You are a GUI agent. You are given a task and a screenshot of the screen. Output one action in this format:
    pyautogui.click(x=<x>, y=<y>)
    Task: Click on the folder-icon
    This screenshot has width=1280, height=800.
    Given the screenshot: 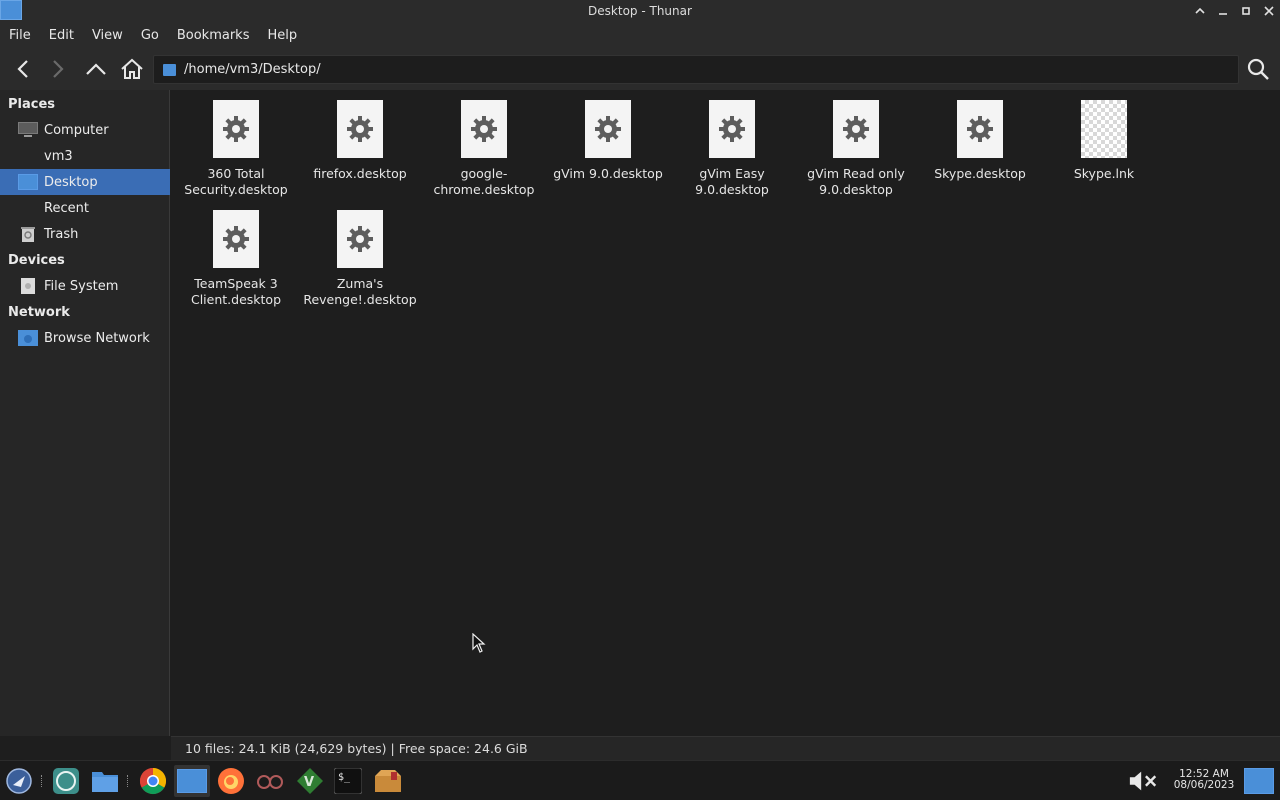 What is the action you would take?
    pyautogui.click(x=169, y=69)
    